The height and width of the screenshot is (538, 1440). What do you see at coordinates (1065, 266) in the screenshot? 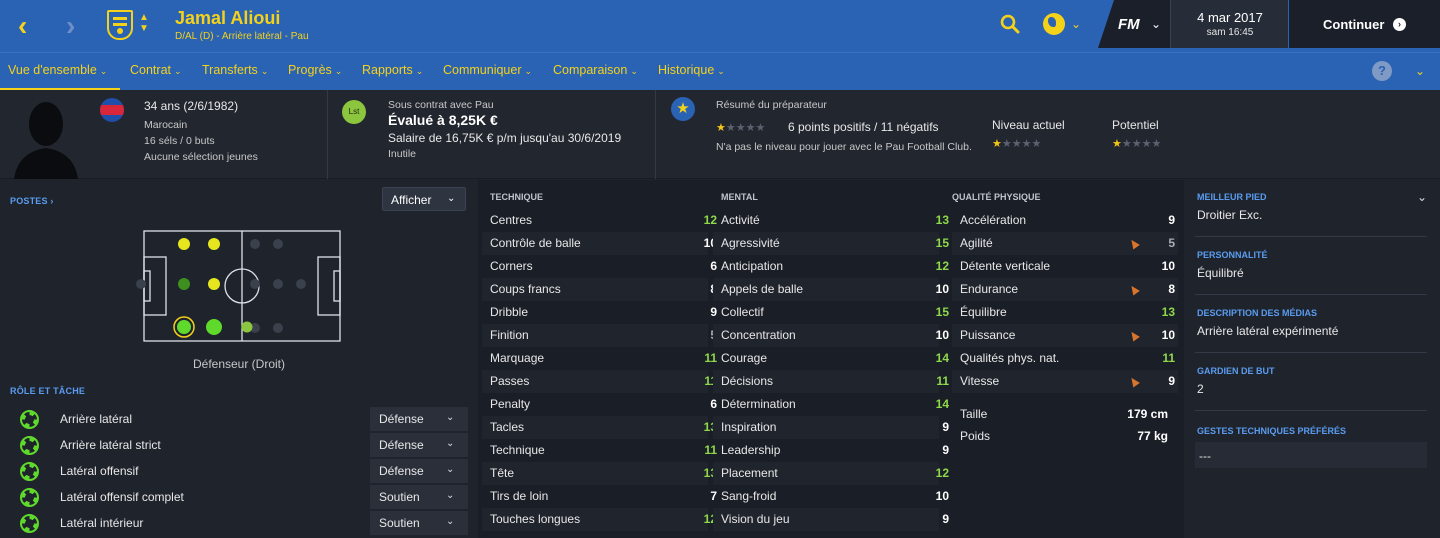
I see `attribute-row: Détente verticale 10` at bounding box center [1065, 266].